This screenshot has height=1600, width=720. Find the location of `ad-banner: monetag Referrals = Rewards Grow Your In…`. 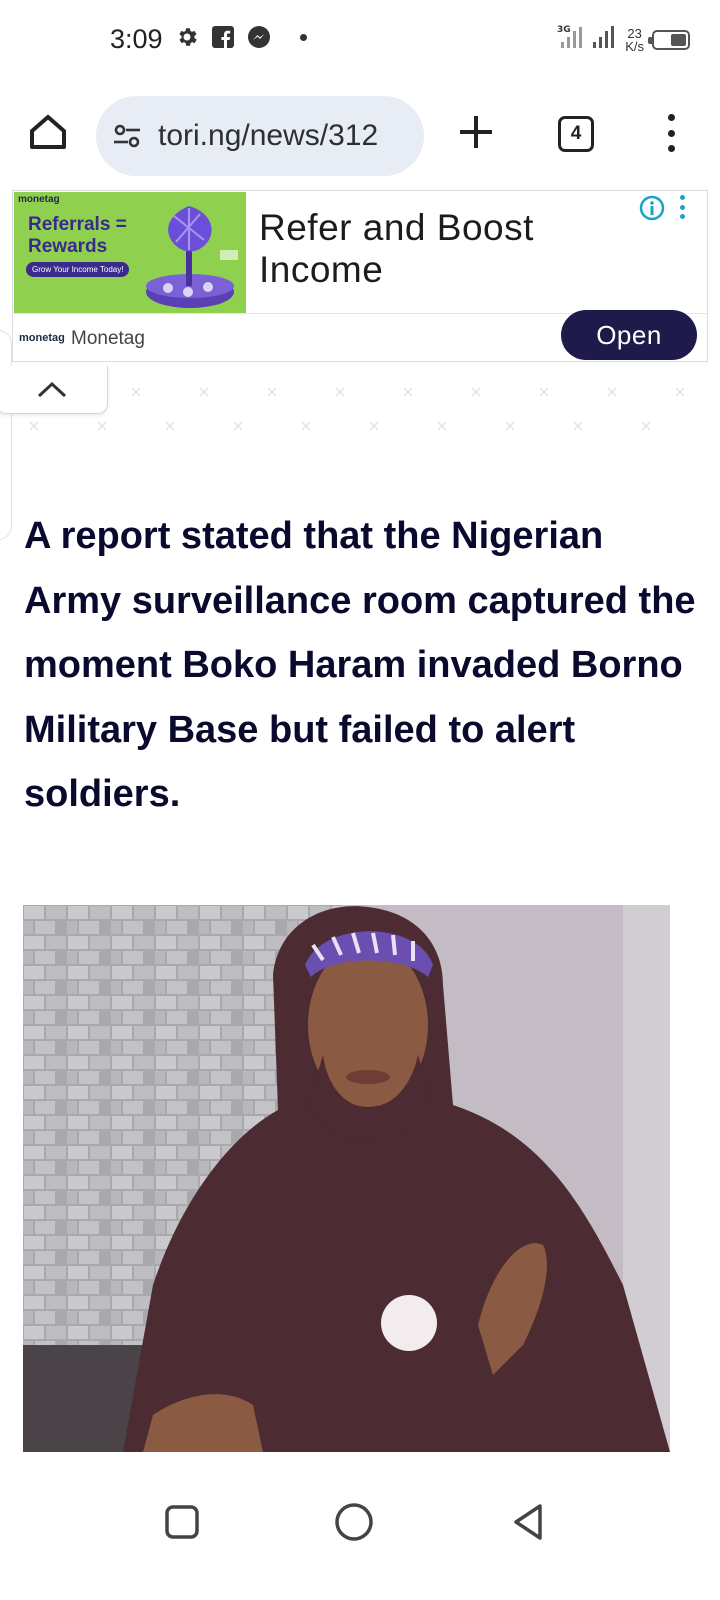

ad-banner: monetag Referrals = Rewards Grow Your In… is located at coordinates (360, 276).